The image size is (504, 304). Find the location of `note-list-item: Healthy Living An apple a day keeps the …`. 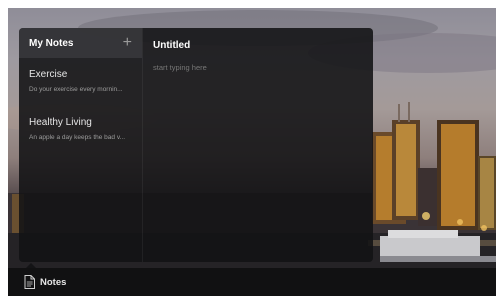

note-list-item: Healthy Living An apple a day keeps the … is located at coordinates (80, 130).